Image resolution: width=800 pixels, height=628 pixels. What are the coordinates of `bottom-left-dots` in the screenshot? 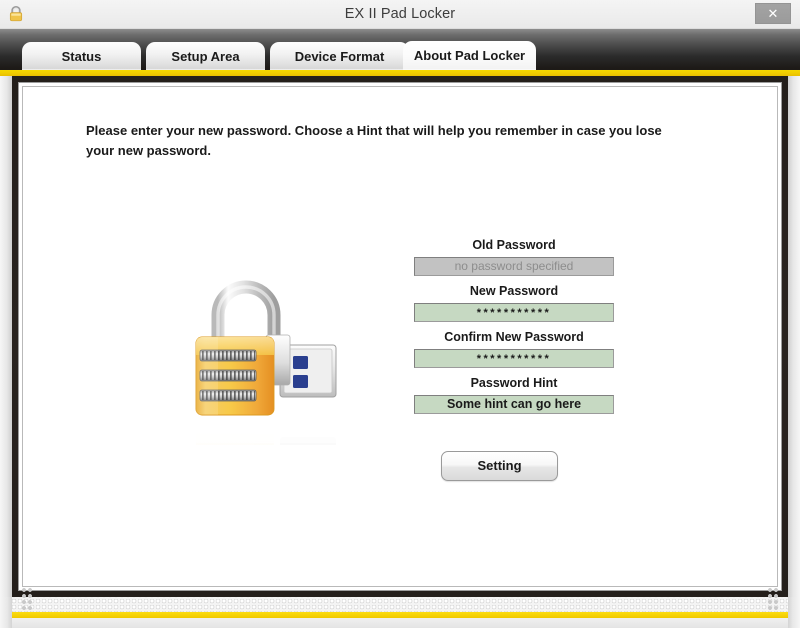 It's located at (27, 601).